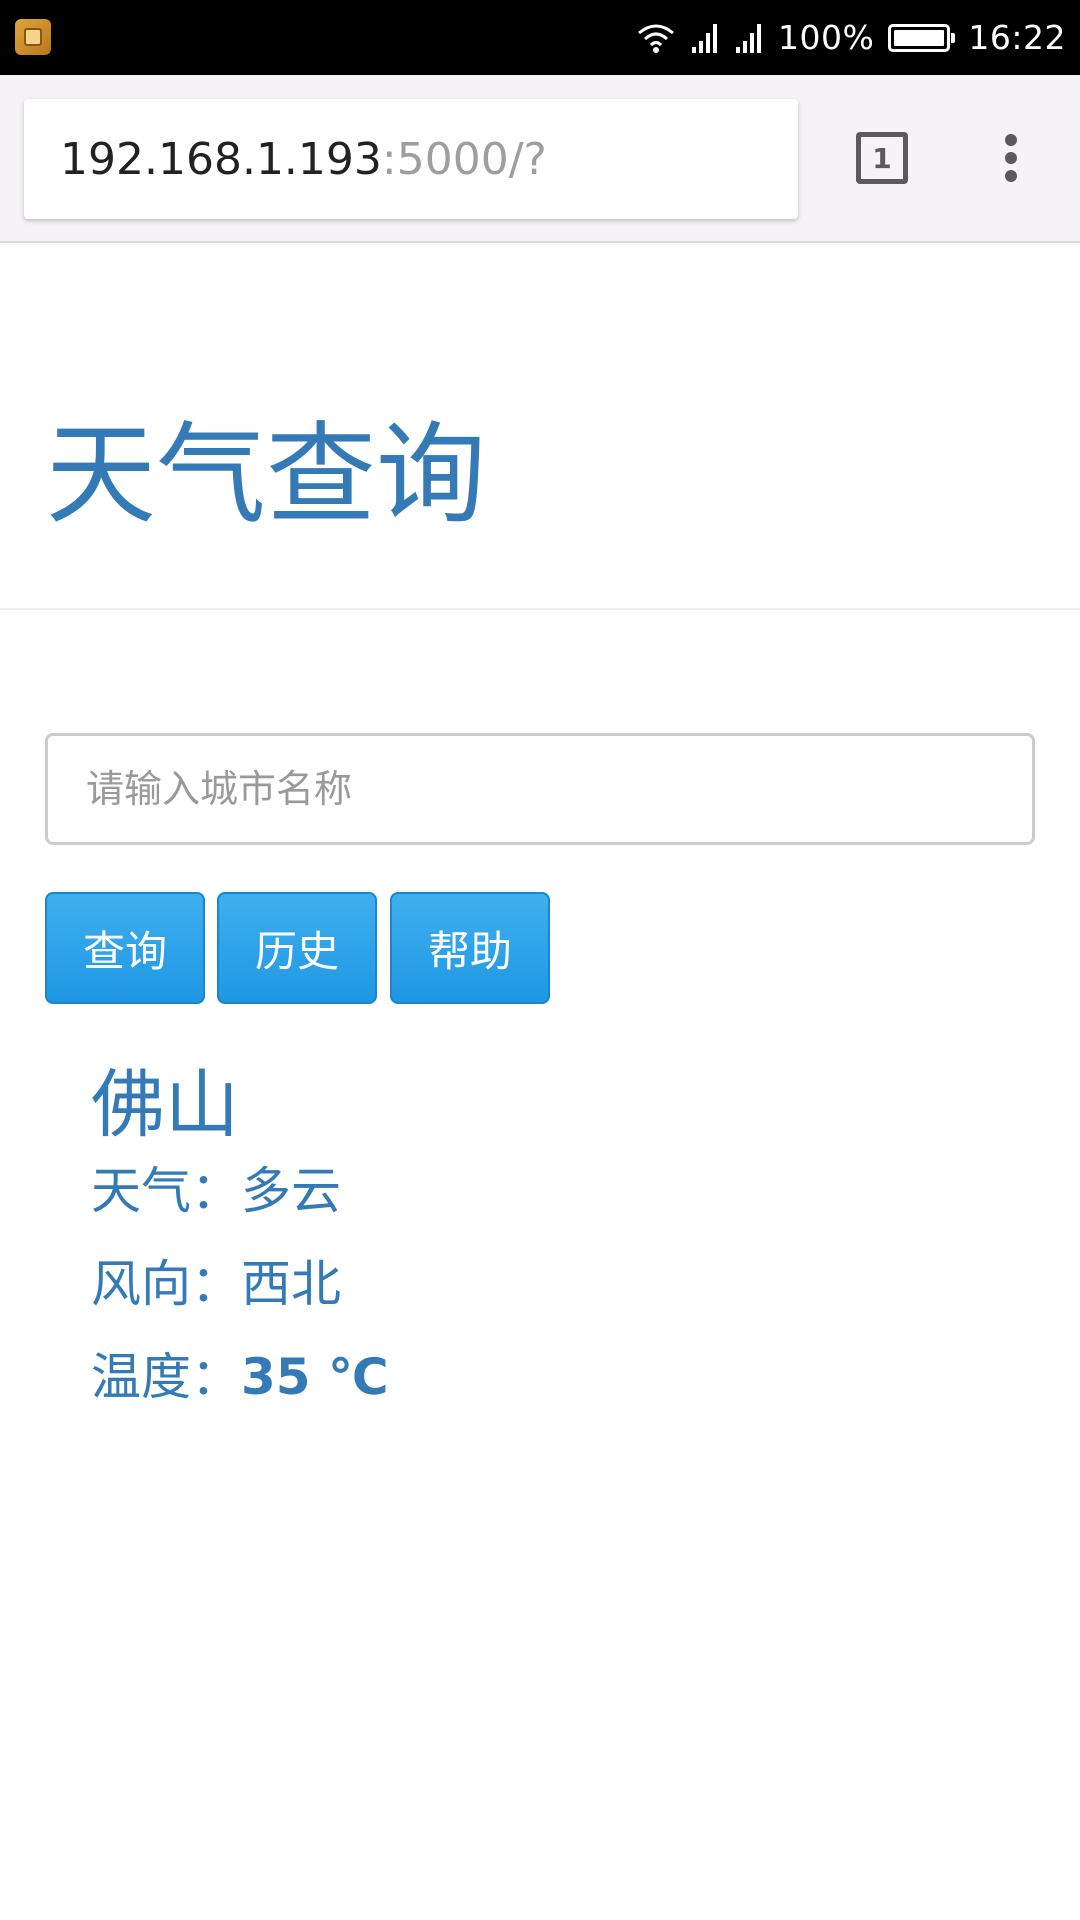 This screenshot has height=1920, width=1080. I want to click on overflow-menu-icon, so click(1011, 158).